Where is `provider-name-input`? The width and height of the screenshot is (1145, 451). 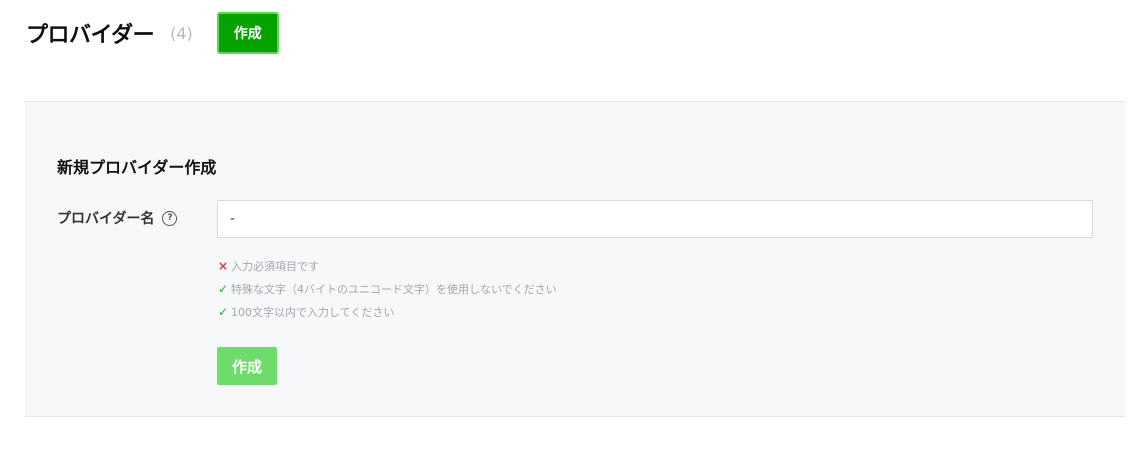
provider-name-input is located at coordinates (655, 219).